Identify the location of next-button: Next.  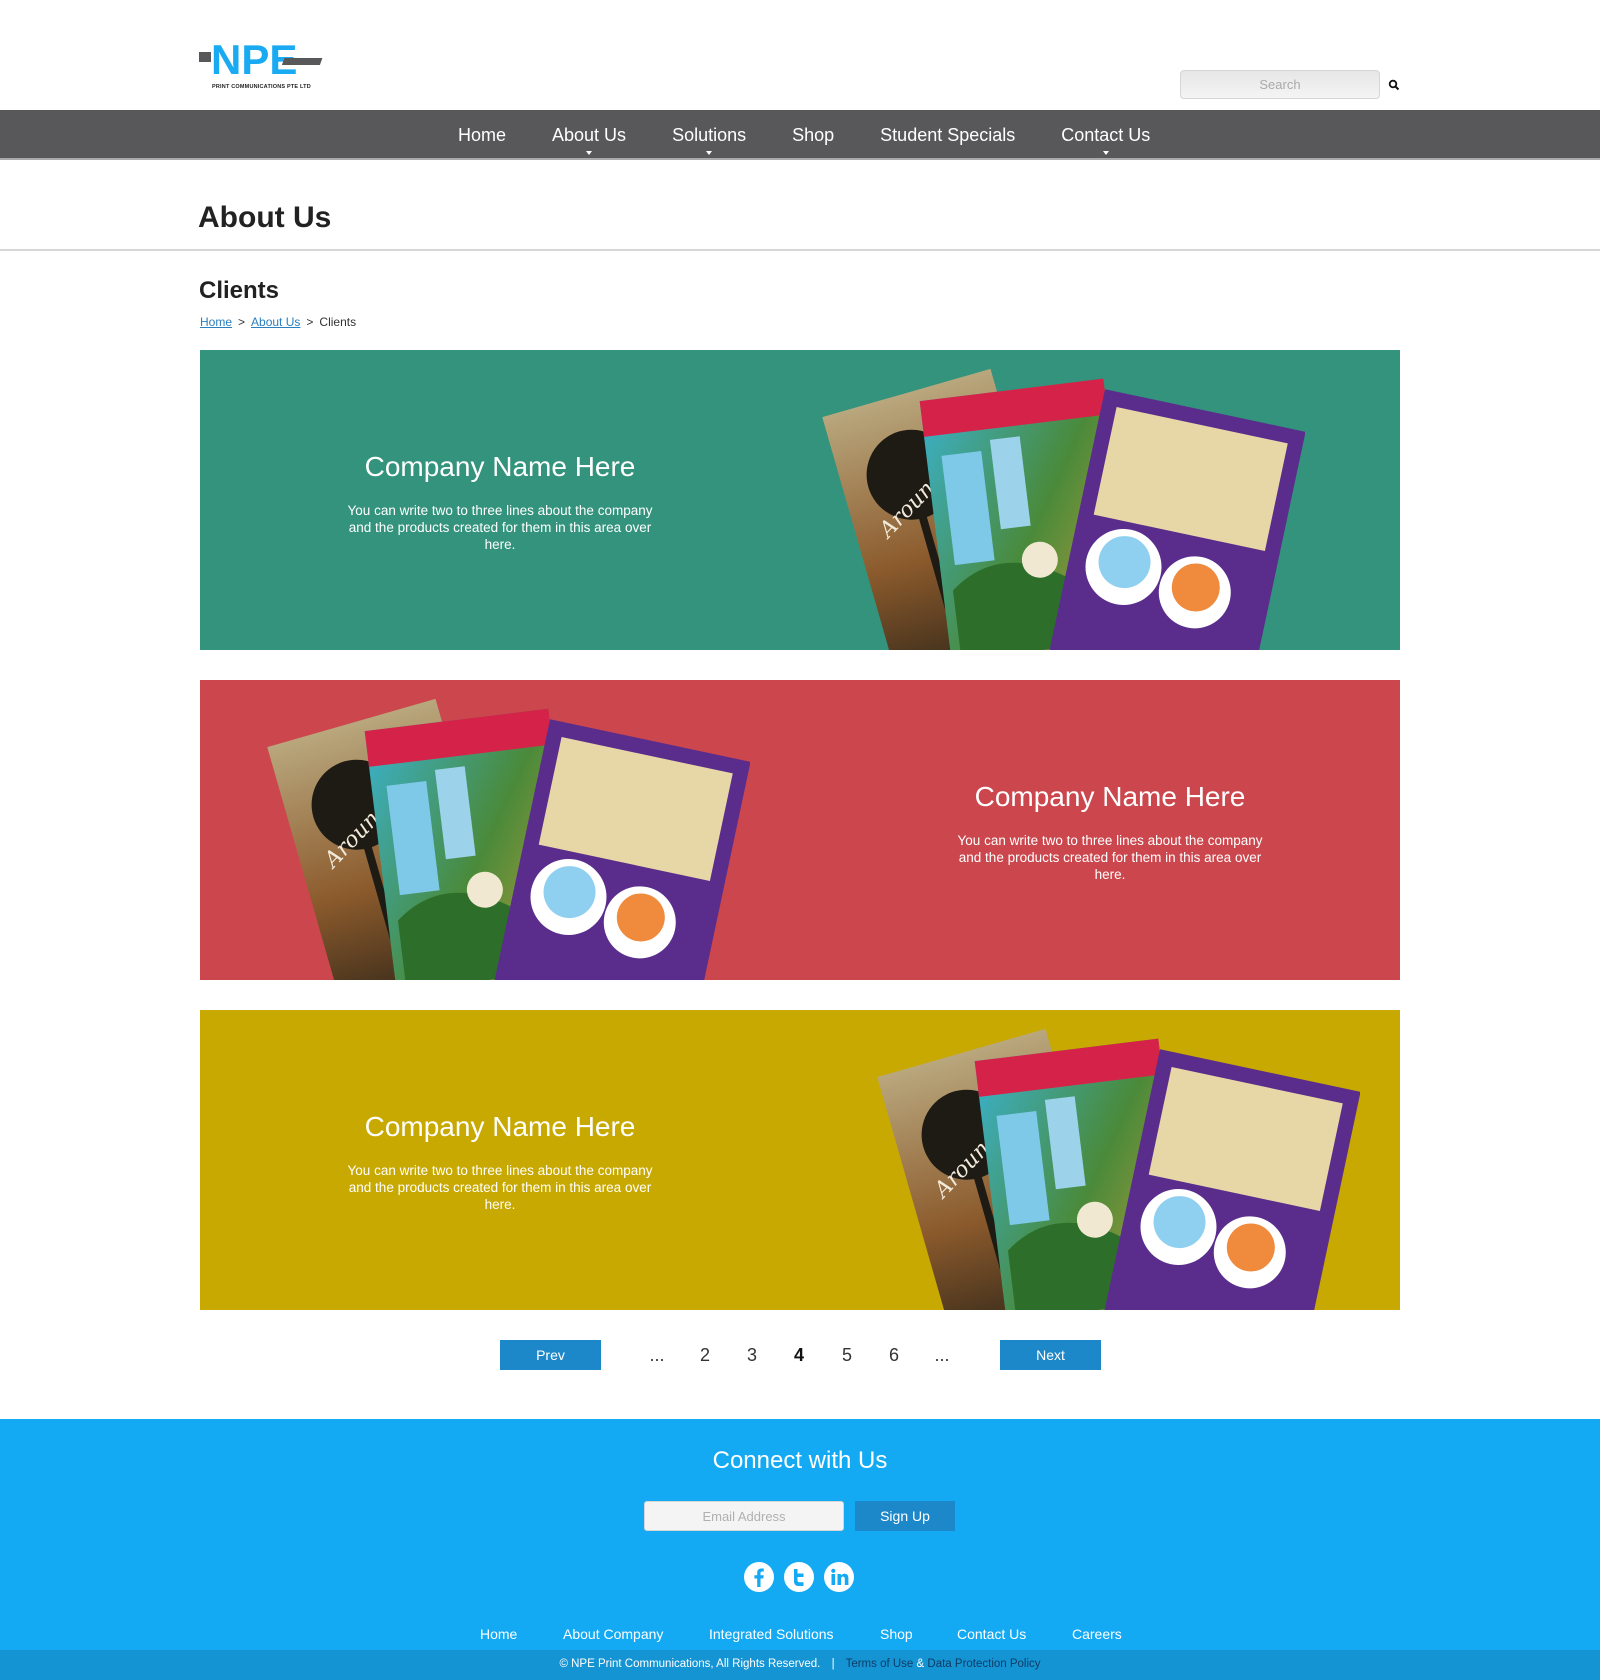
(1050, 1355).